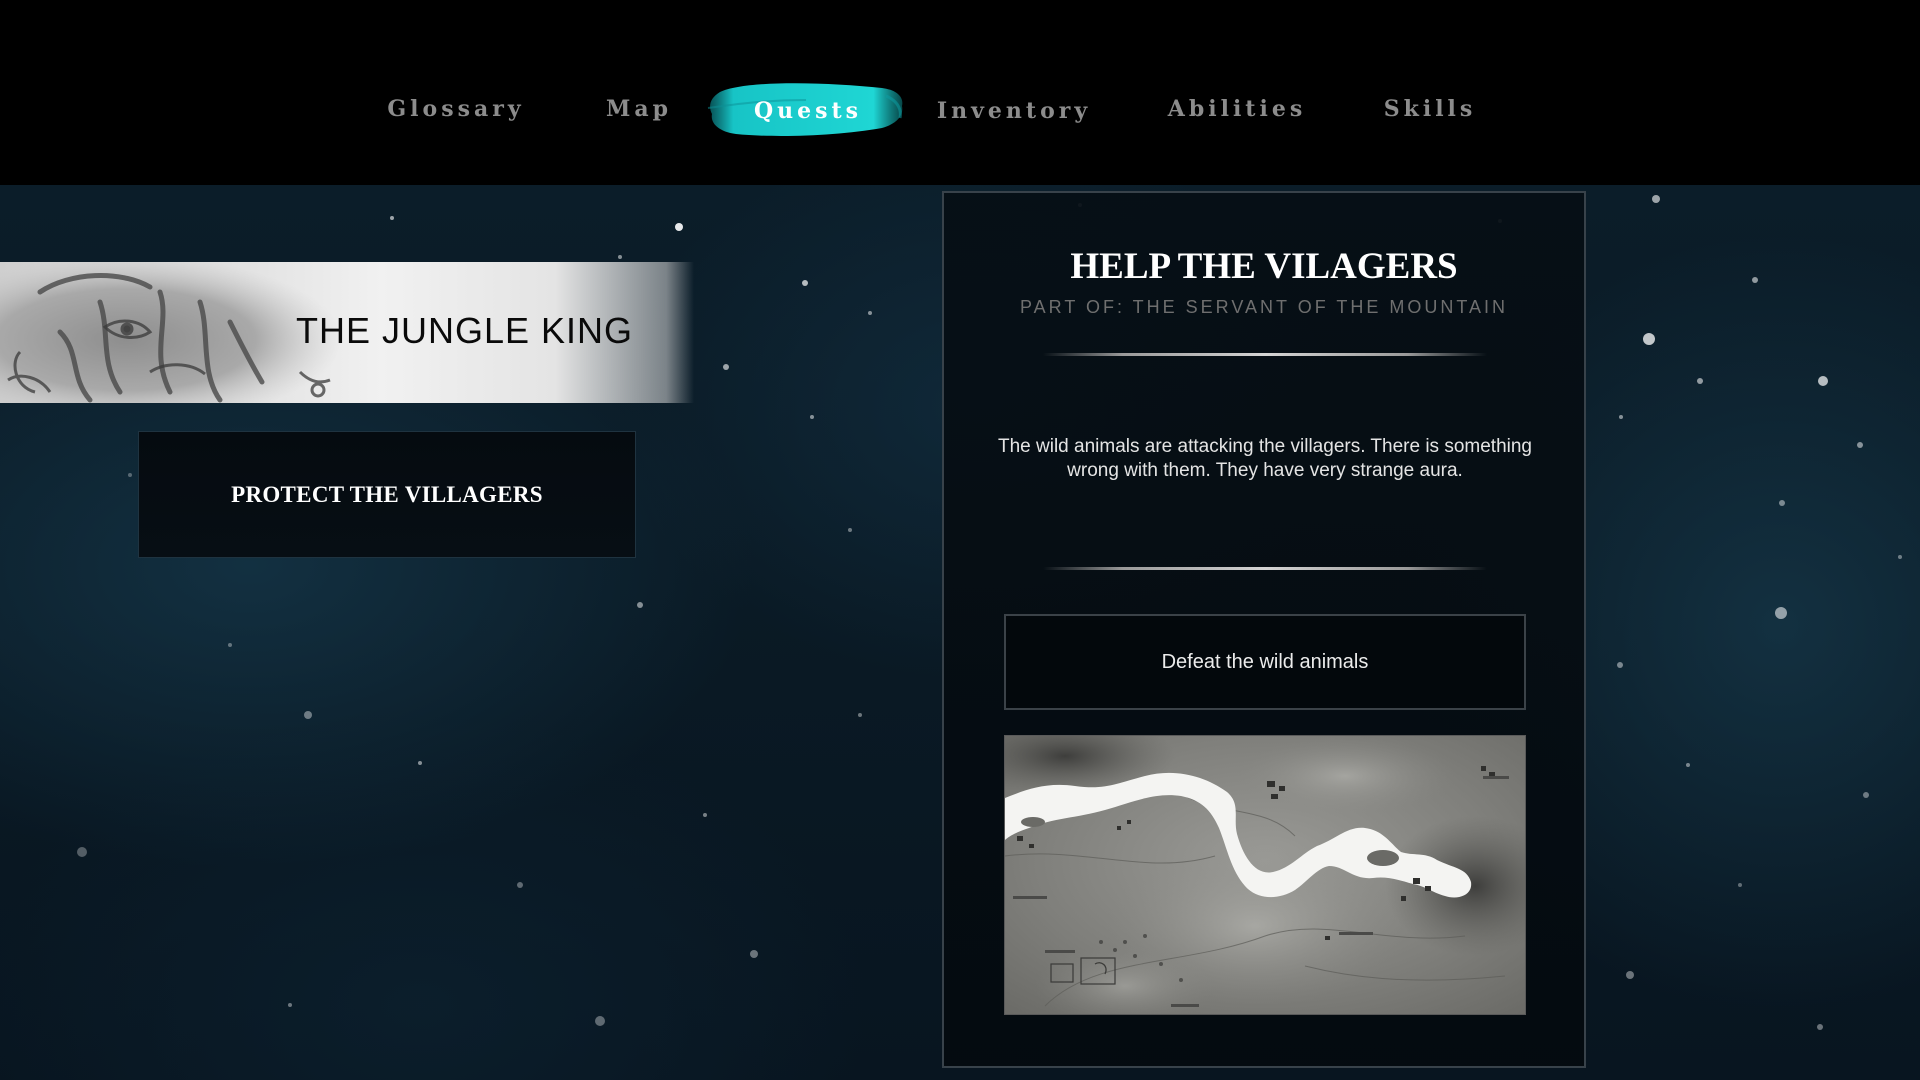 Image resolution: width=1920 pixels, height=1080 pixels. What do you see at coordinates (1264, 266) in the screenshot?
I see `quest-detail-title: HELP THE VILAGERS` at bounding box center [1264, 266].